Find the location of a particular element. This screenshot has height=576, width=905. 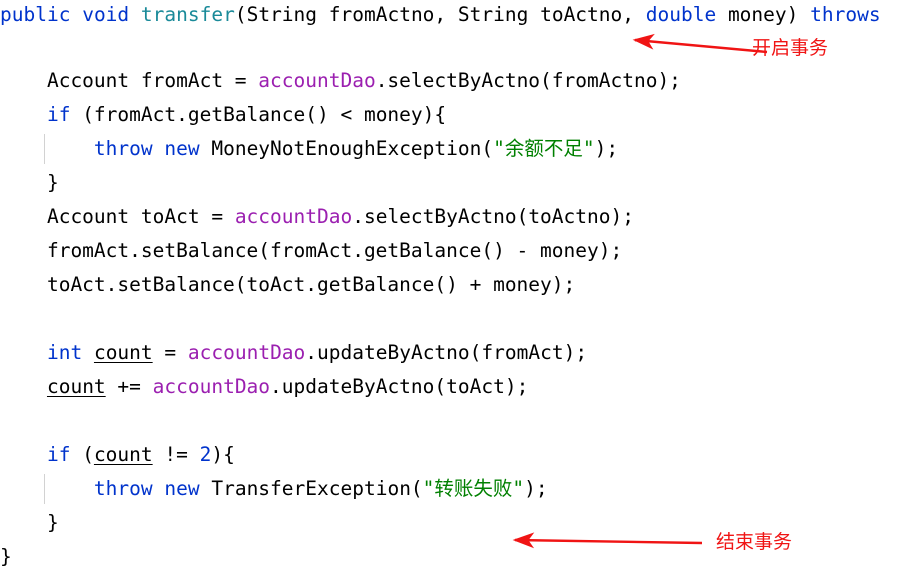

code-line-14: if (count != 2){ is located at coordinates (452, 455).